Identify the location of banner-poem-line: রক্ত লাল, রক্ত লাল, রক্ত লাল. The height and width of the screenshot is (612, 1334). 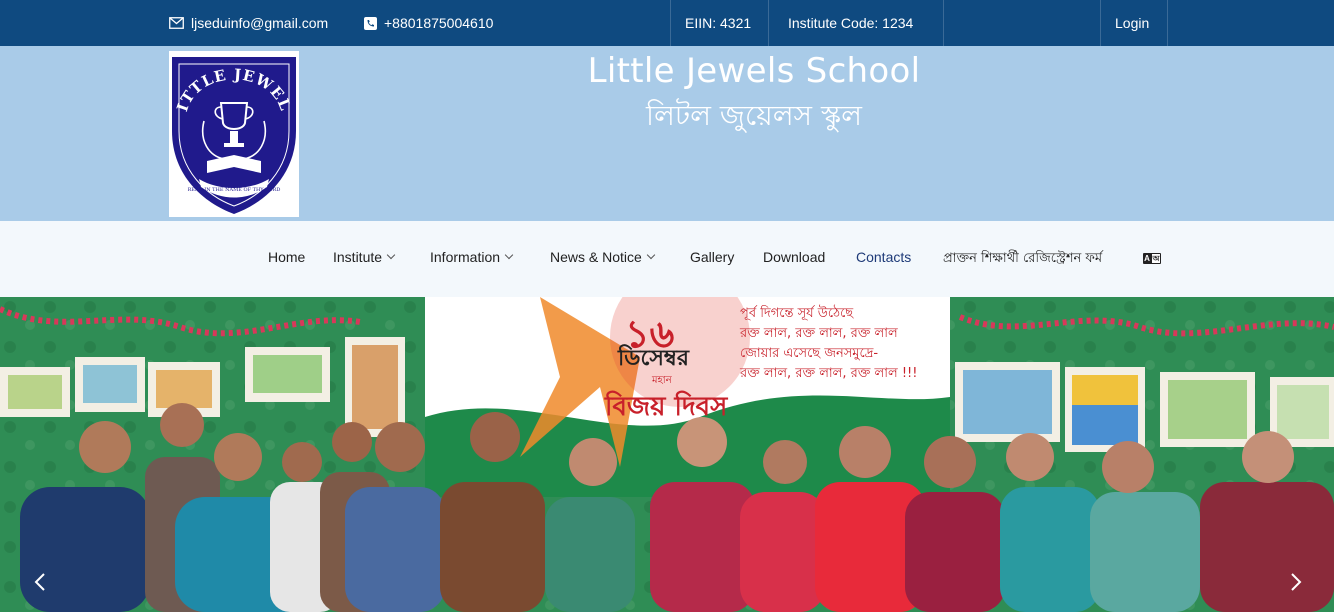
(818, 333).